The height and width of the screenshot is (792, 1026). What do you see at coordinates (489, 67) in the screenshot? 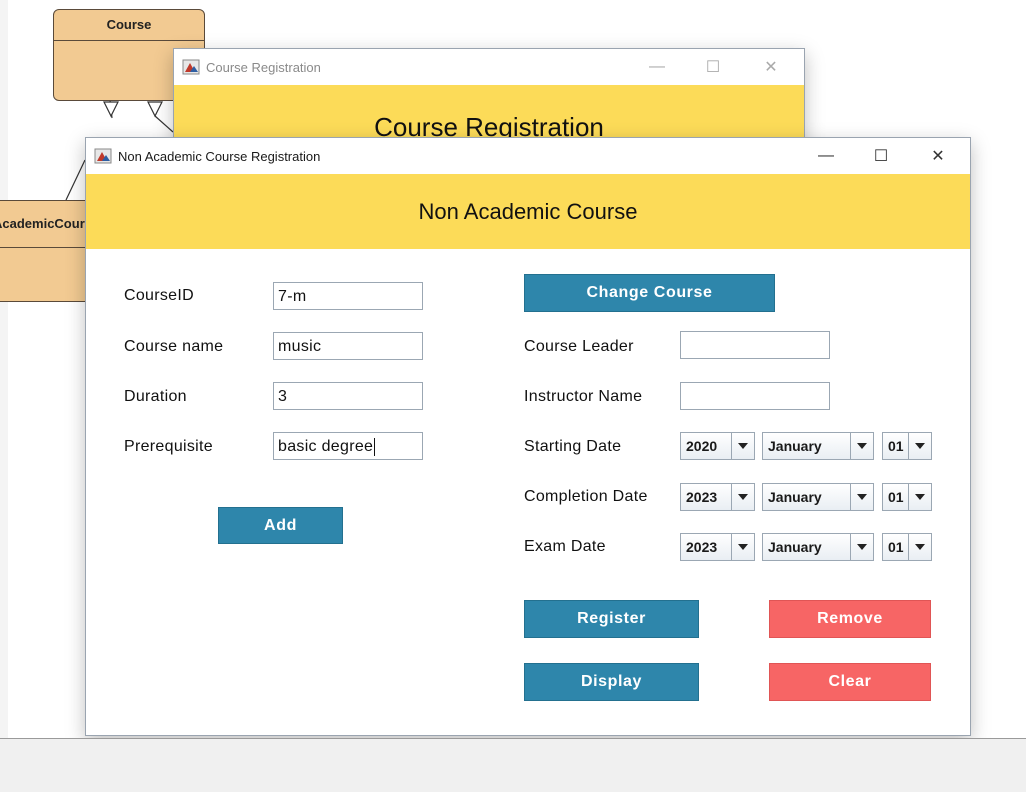
I see `titlebar: Course Registration — ☐ ✕` at bounding box center [489, 67].